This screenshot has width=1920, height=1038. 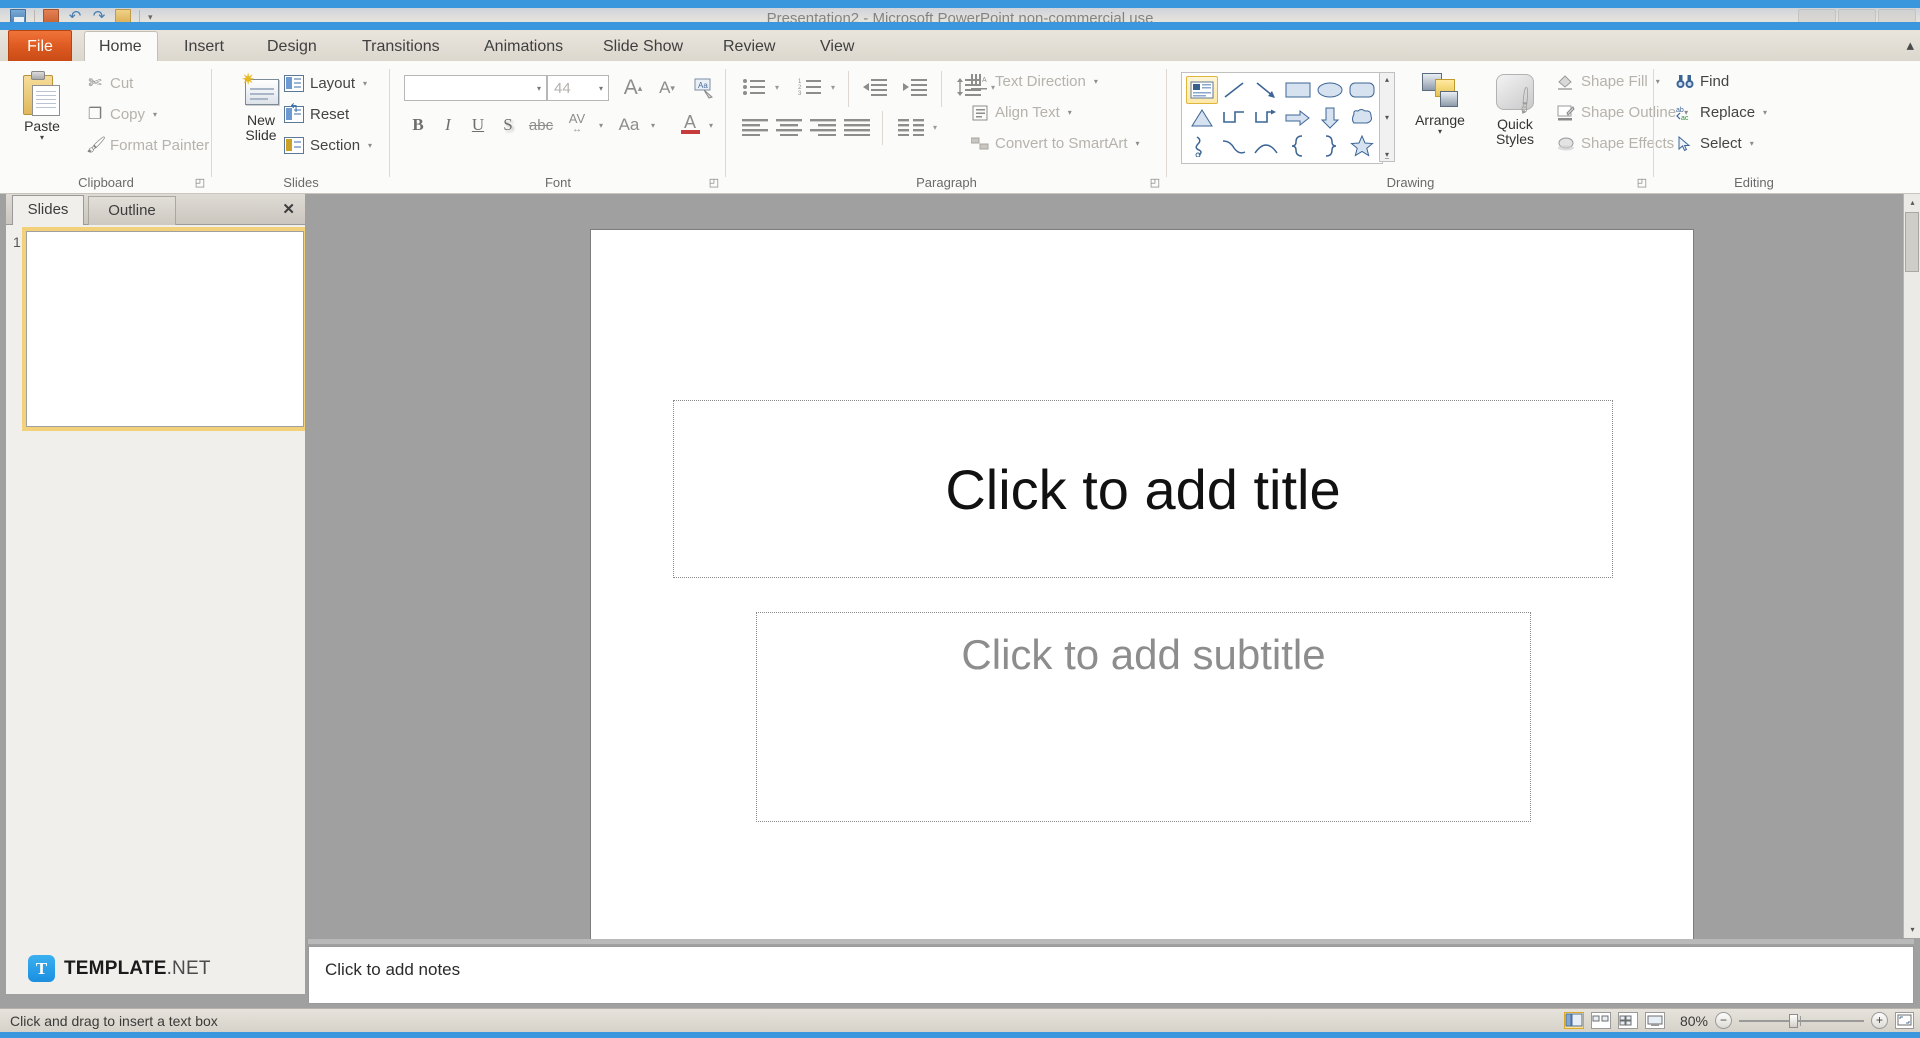 I want to click on scroll-up-icon: ▴, so click(x=1912, y=202).